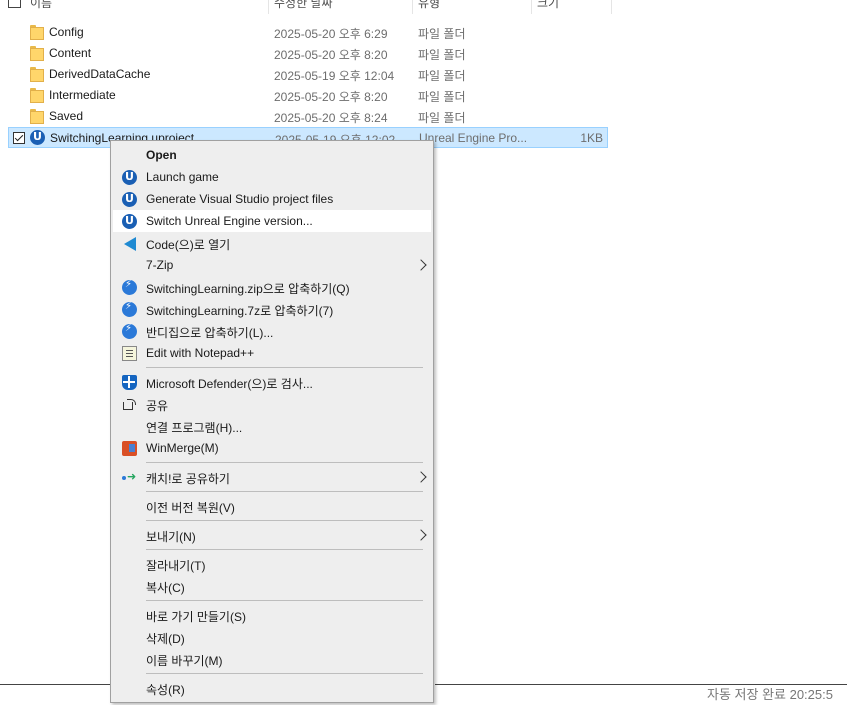 Image resolution: width=847 pixels, height=705 pixels. What do you see at coordinates (272, 637) in the screenshot?
I see `menu-item-delete: 삭제(D)` at bounding box center [272, 637].